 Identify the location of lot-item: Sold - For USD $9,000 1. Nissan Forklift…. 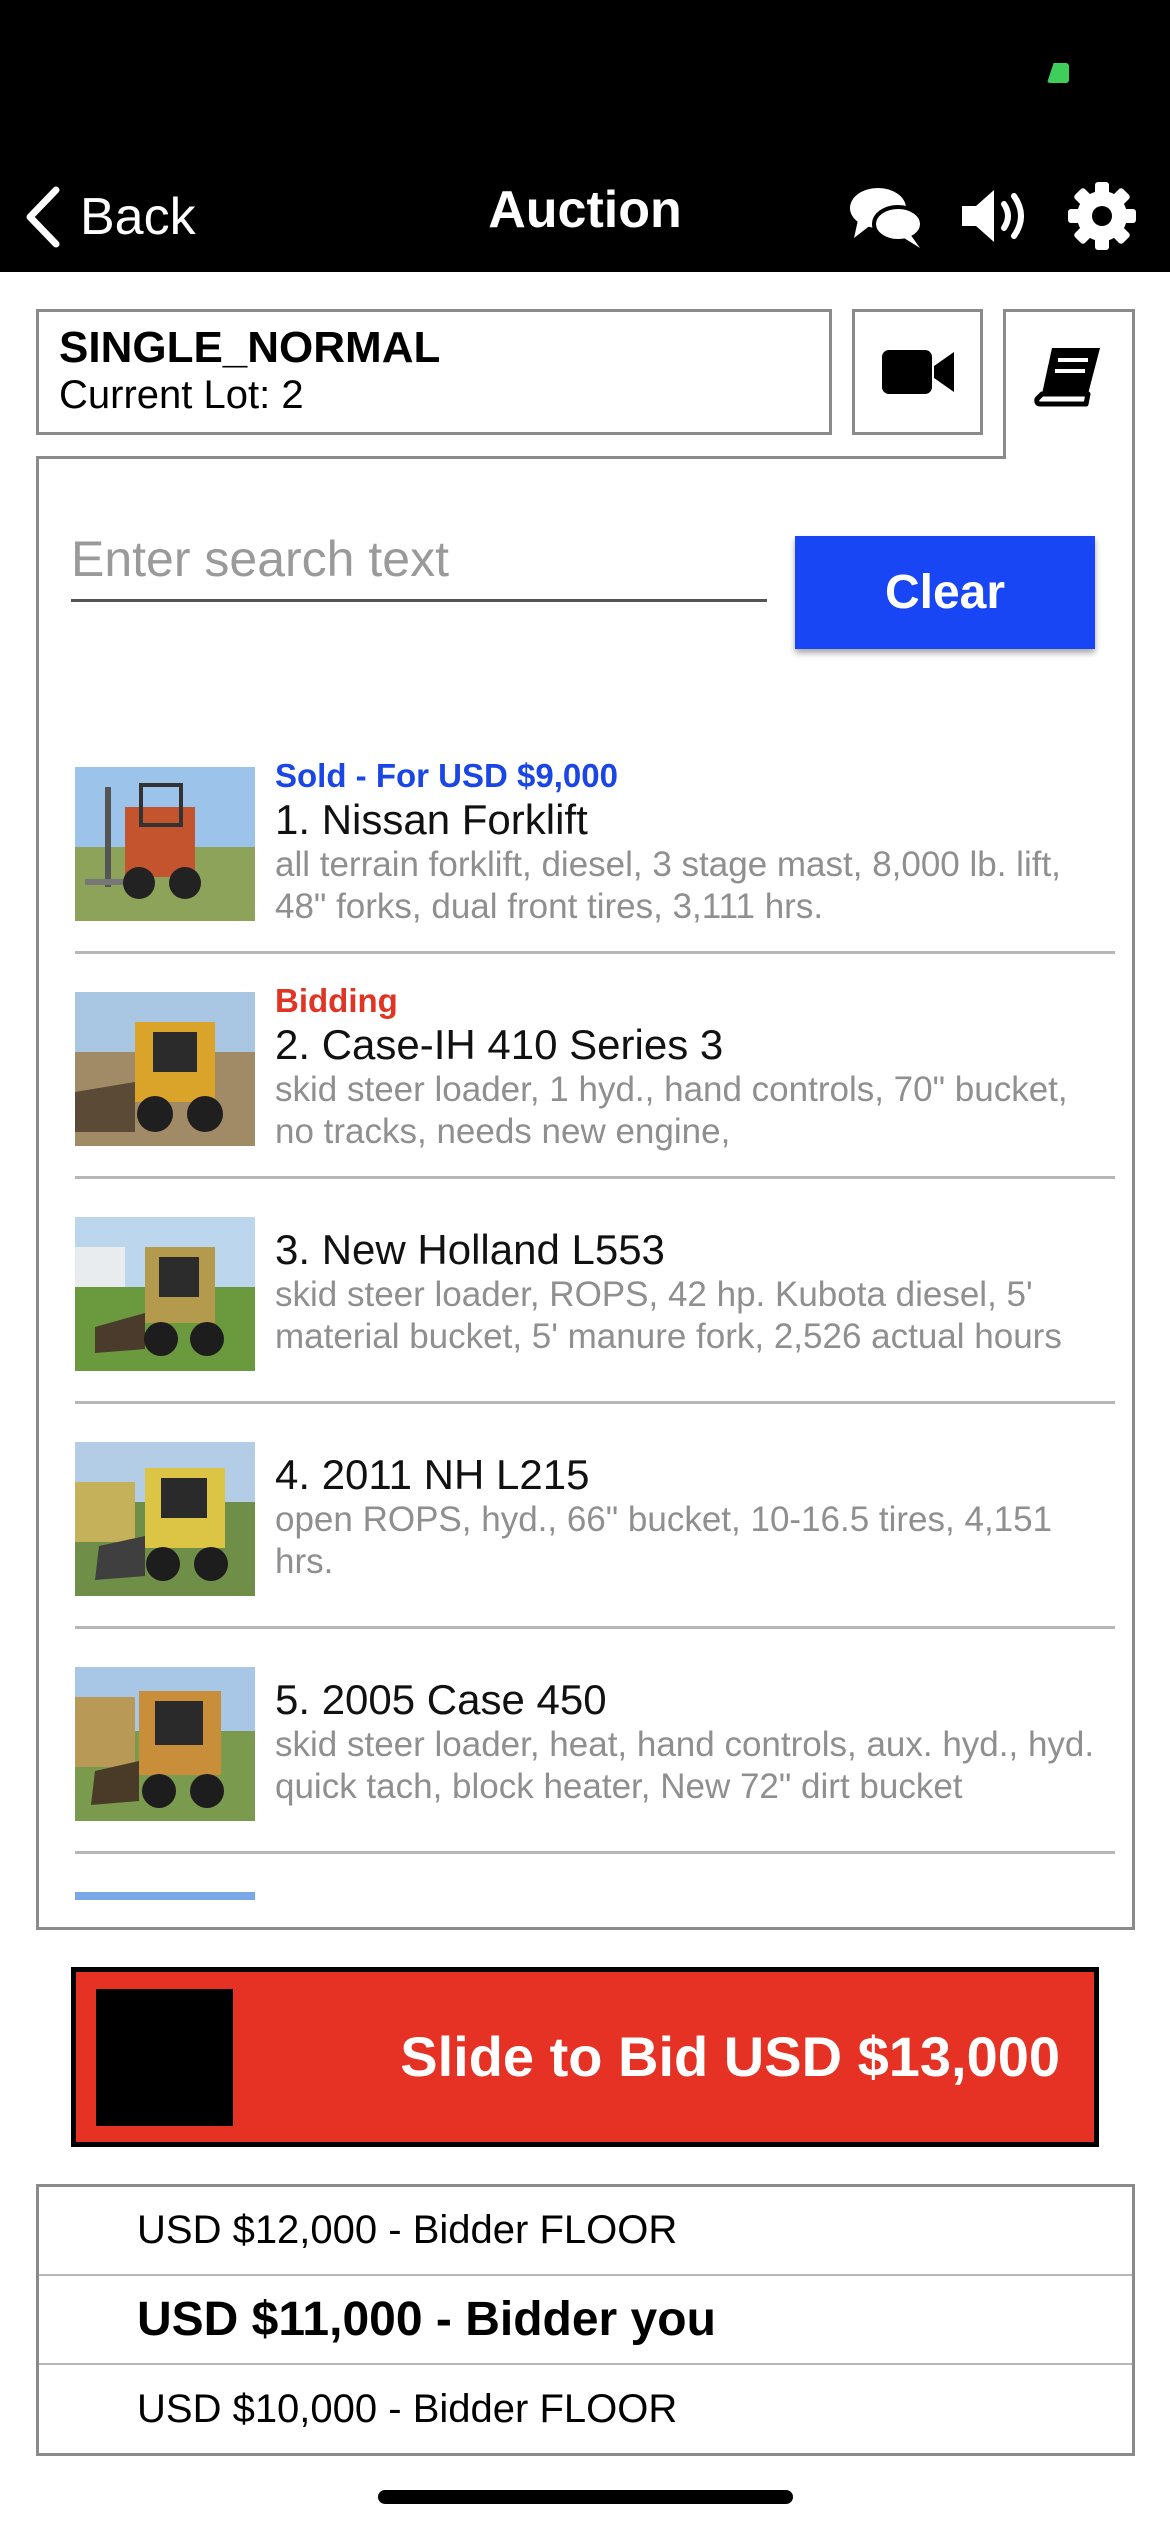
(595, 841).